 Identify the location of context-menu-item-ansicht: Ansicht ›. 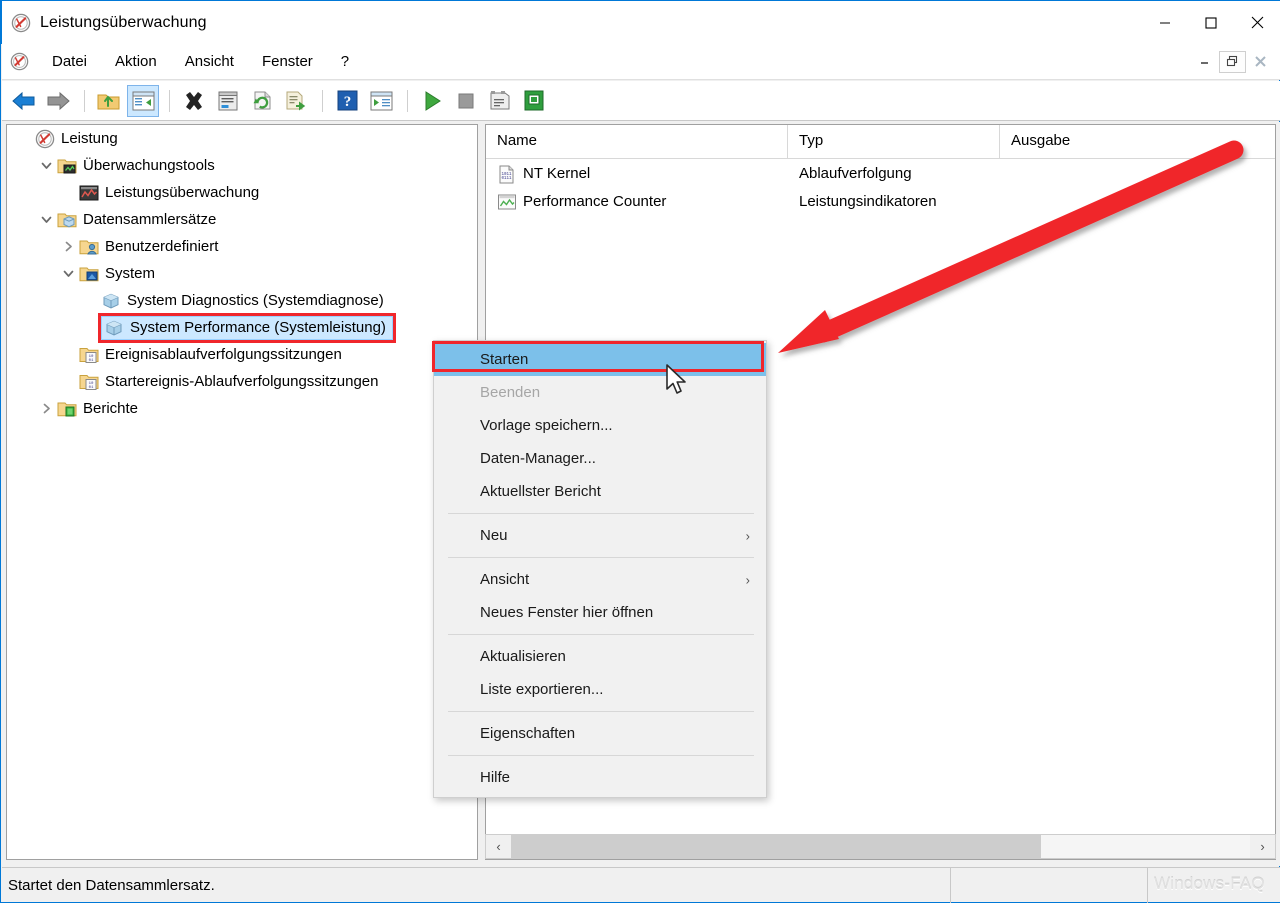
(600, 579).